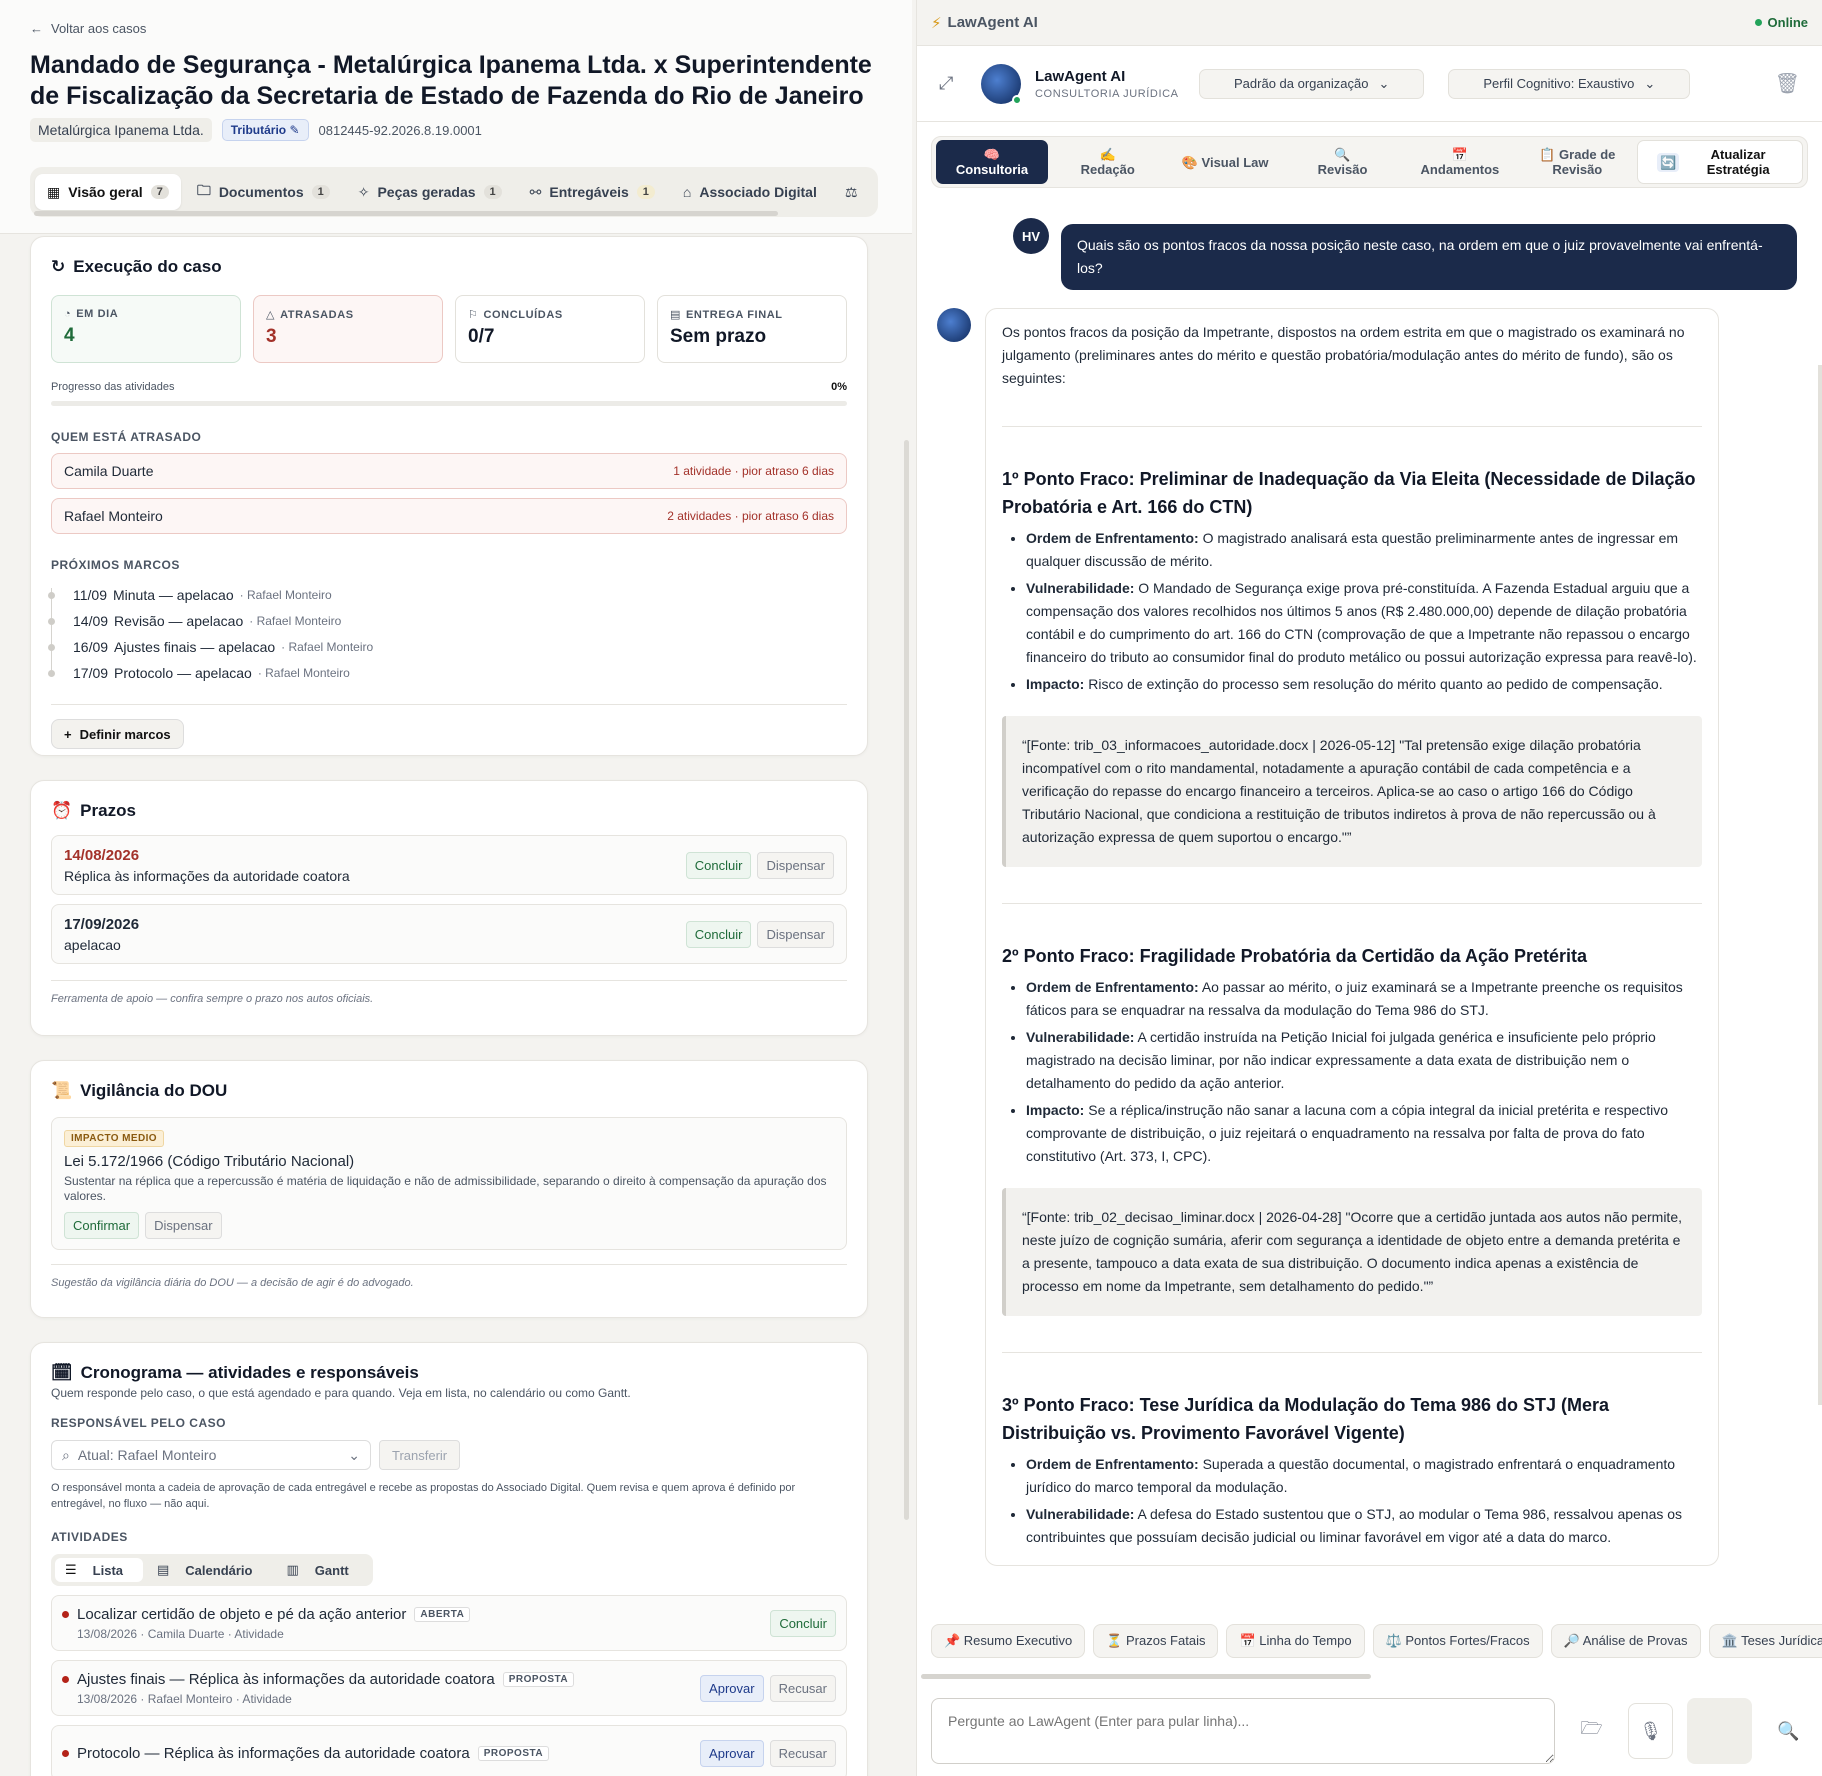  What do you see at coordinates (1224, 162) in the screenshot?
I see `tab-visual-law: 🎨 Visual Law` at bounding box center [1224, 162].